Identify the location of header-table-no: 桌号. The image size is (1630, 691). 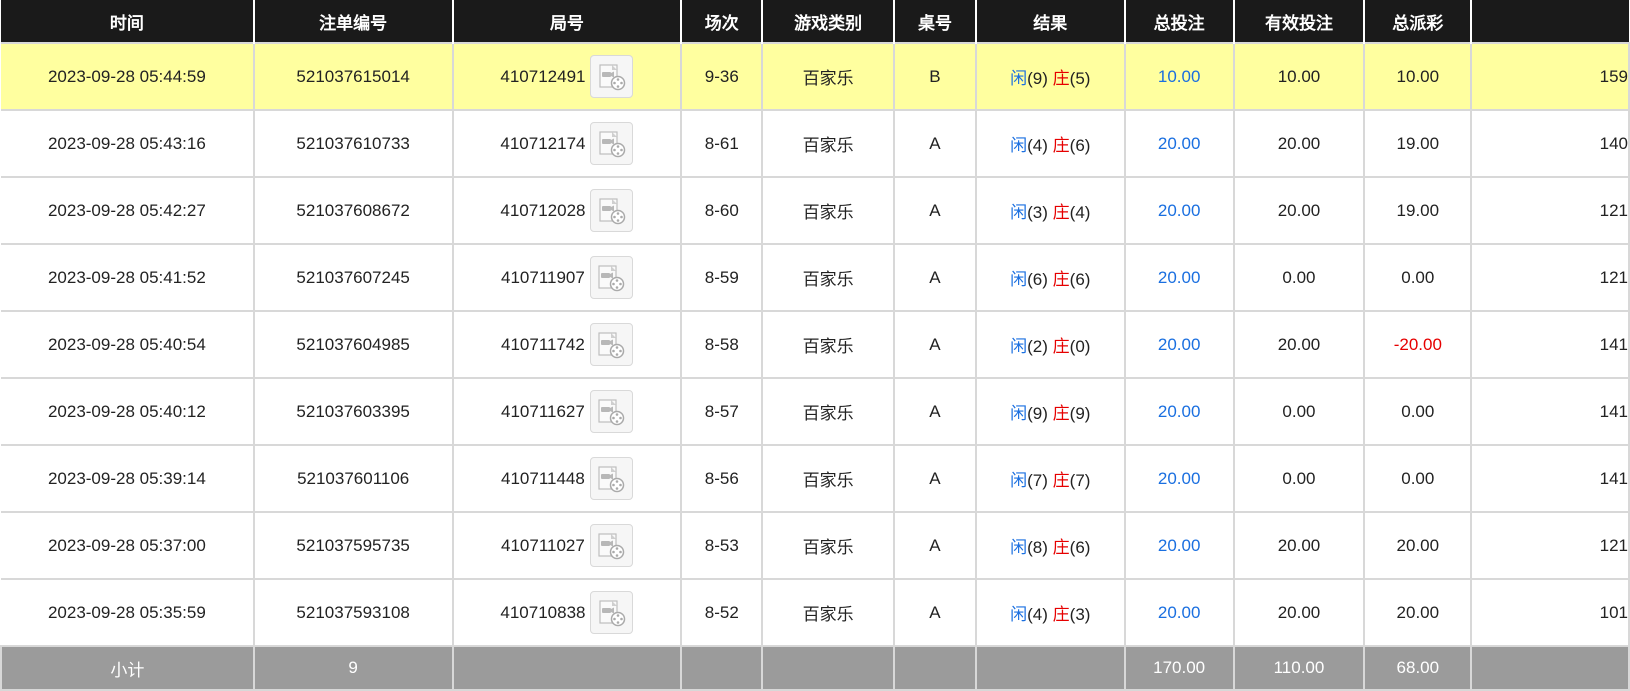
(934, 21).